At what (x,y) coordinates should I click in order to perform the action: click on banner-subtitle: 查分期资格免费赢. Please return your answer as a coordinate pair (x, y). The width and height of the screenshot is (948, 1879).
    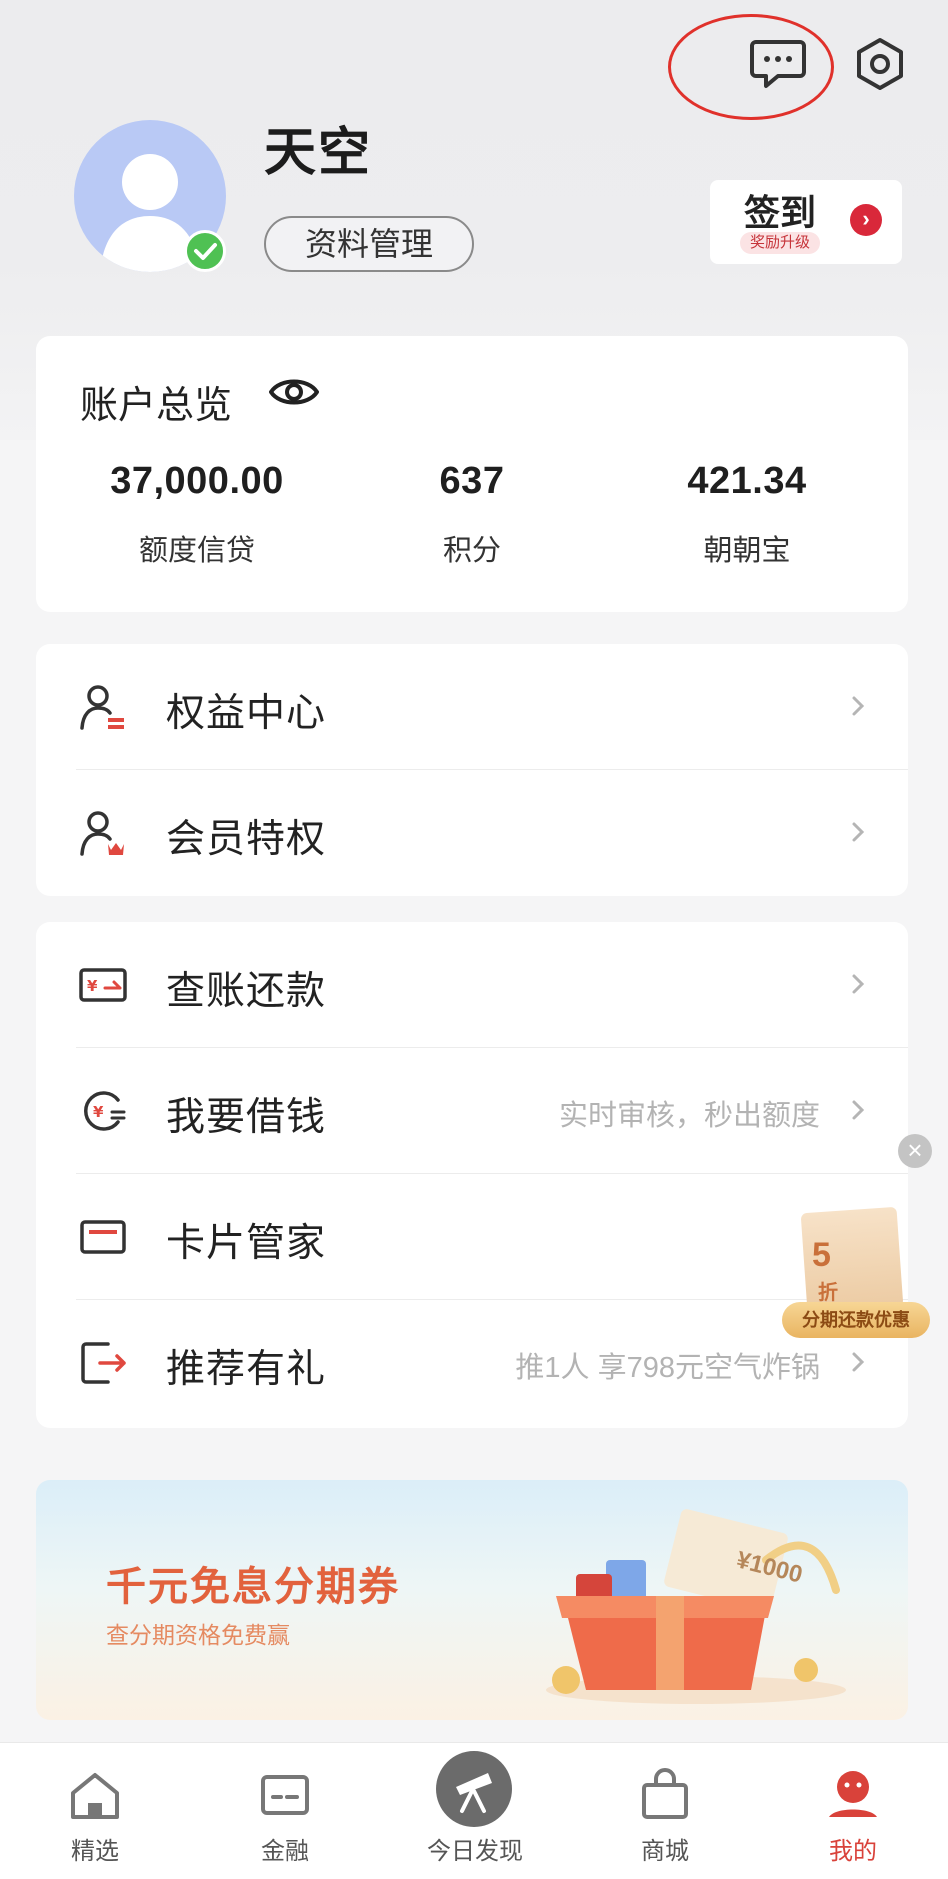
    Looking at the image, I should click on (198, 1635).